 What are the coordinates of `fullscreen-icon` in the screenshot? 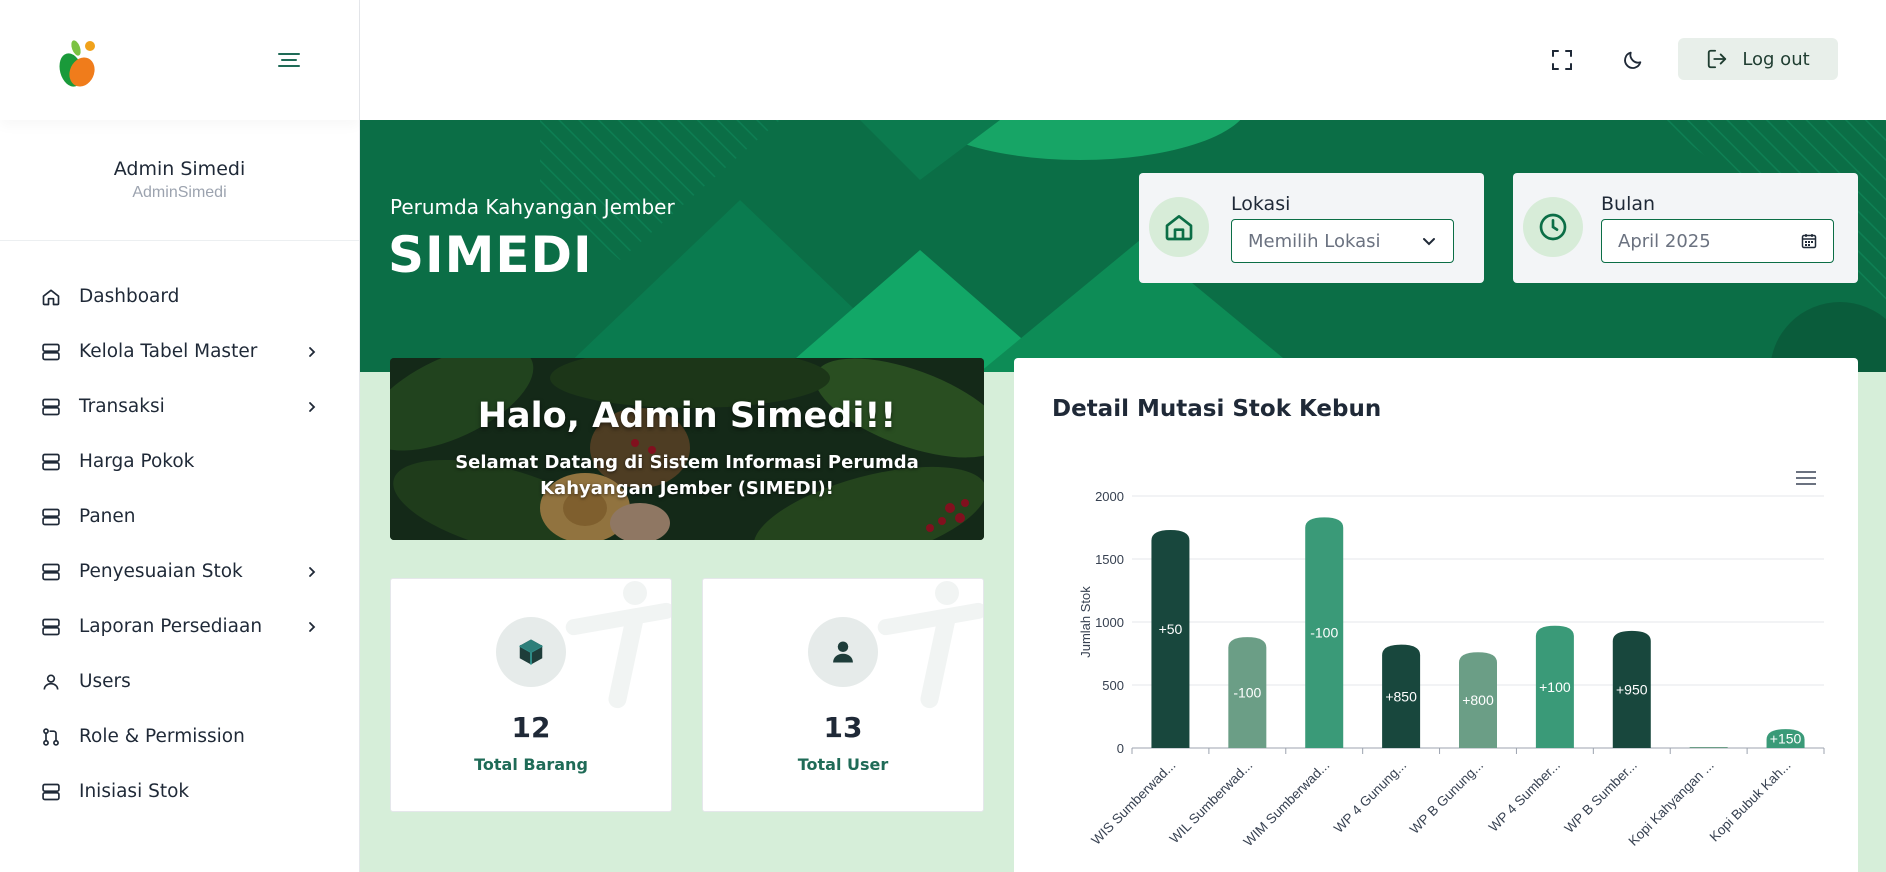 It's located at (1562, 60).